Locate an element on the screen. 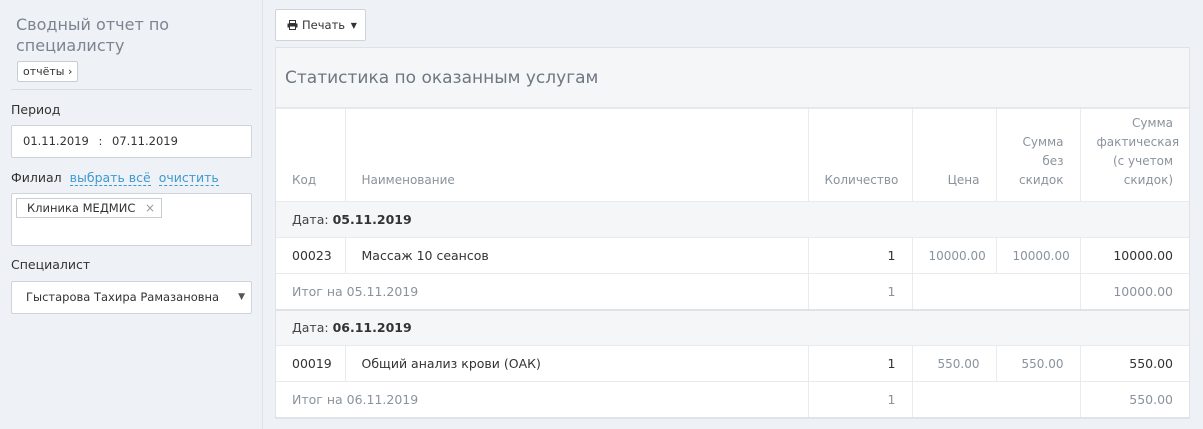  caret-down-icon: ▼ is located at coordinates (353, 25).